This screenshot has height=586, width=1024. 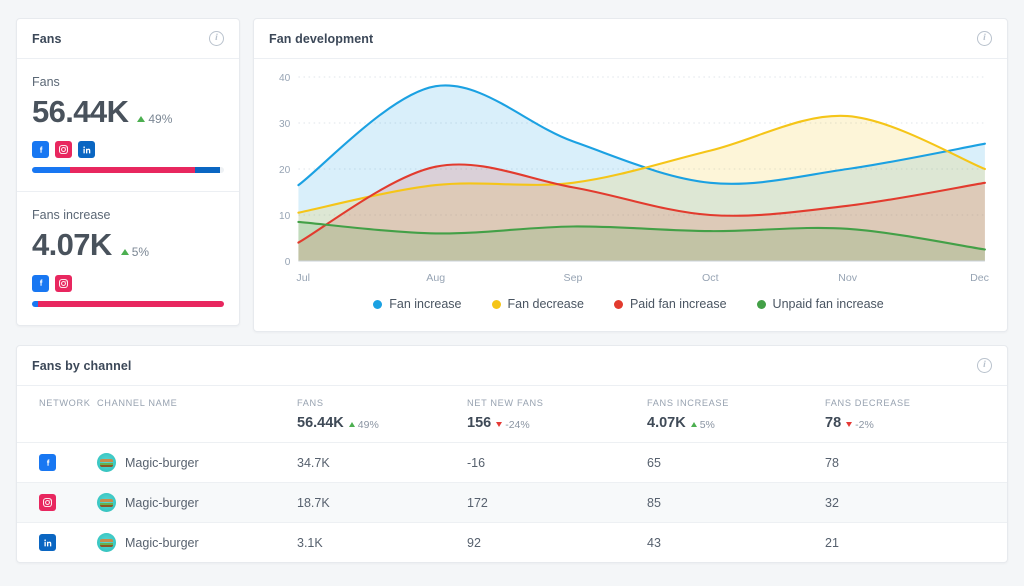 What do you see at coordinates (828, 304) in the screenshot?
I see `legend-label: Unpaid fan increase` at bounding box center [828, 304].